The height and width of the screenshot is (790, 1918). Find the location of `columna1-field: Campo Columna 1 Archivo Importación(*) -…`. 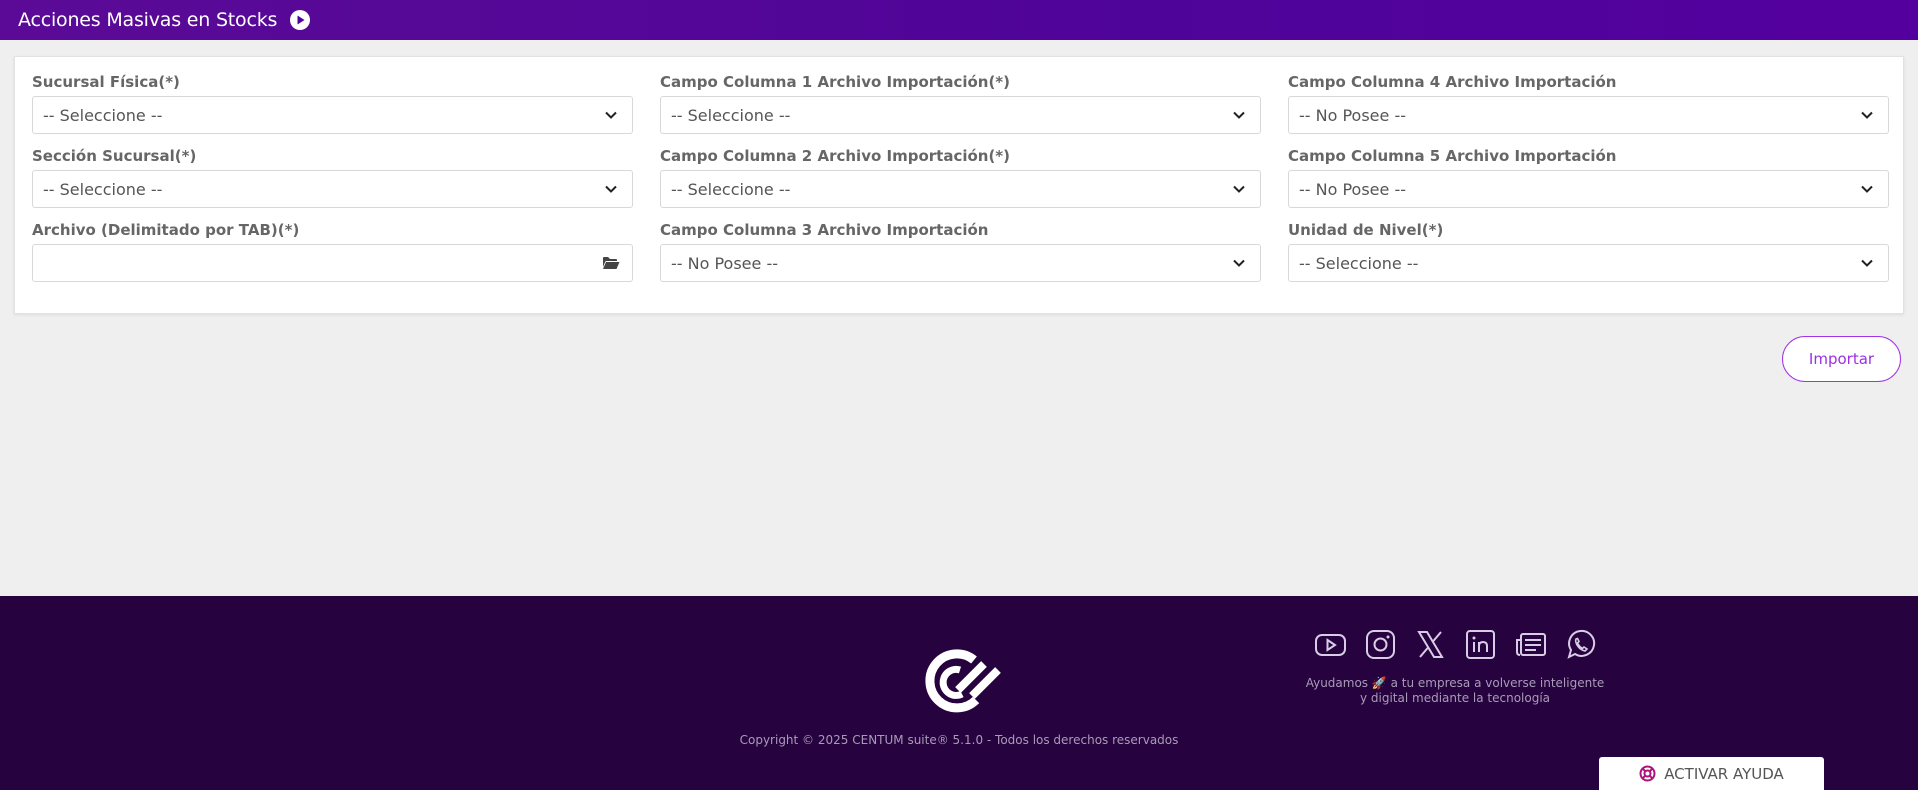

columna1-field: Campo Columna 1 Archivo Importación(*) -… is located at coordinates (960, 103).